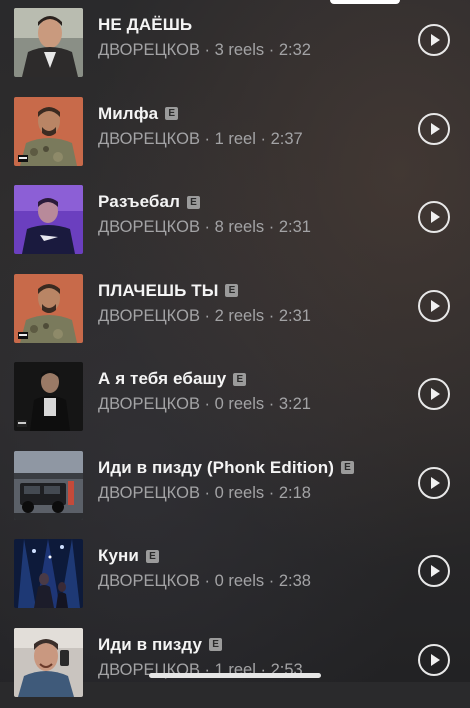 This screenshot has width=470, height=708. I want to click on track-title-line: Иди в пизду (Phonk Edition) E, so click(226, 468).